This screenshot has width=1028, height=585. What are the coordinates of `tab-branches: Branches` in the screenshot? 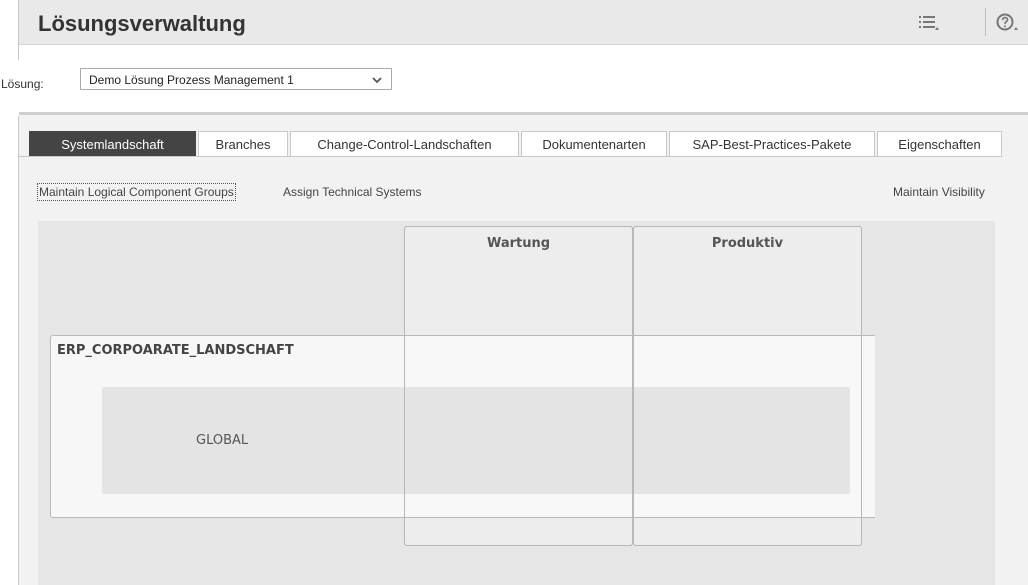 It's located at (243, 144).